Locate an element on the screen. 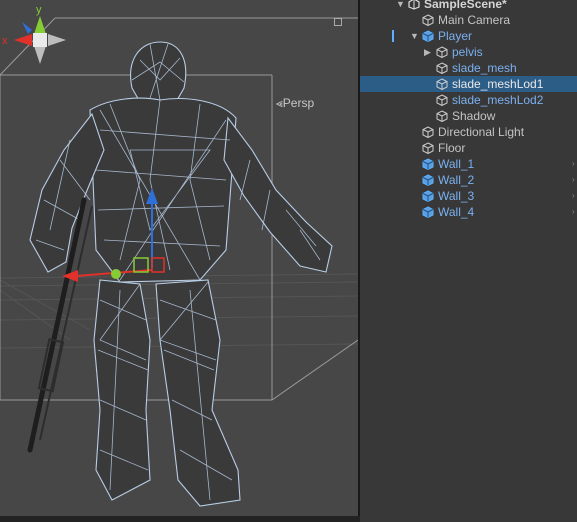 The image size is (577, 522). hierarchy-item-label: Wall_3 is located at coordinates (456, 196).